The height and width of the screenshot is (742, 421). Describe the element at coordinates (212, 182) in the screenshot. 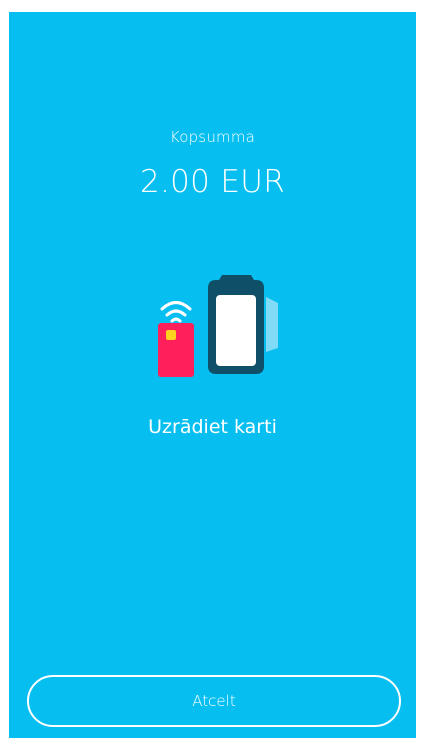

I see `payment-amount: 2.00 EUR` at that location.